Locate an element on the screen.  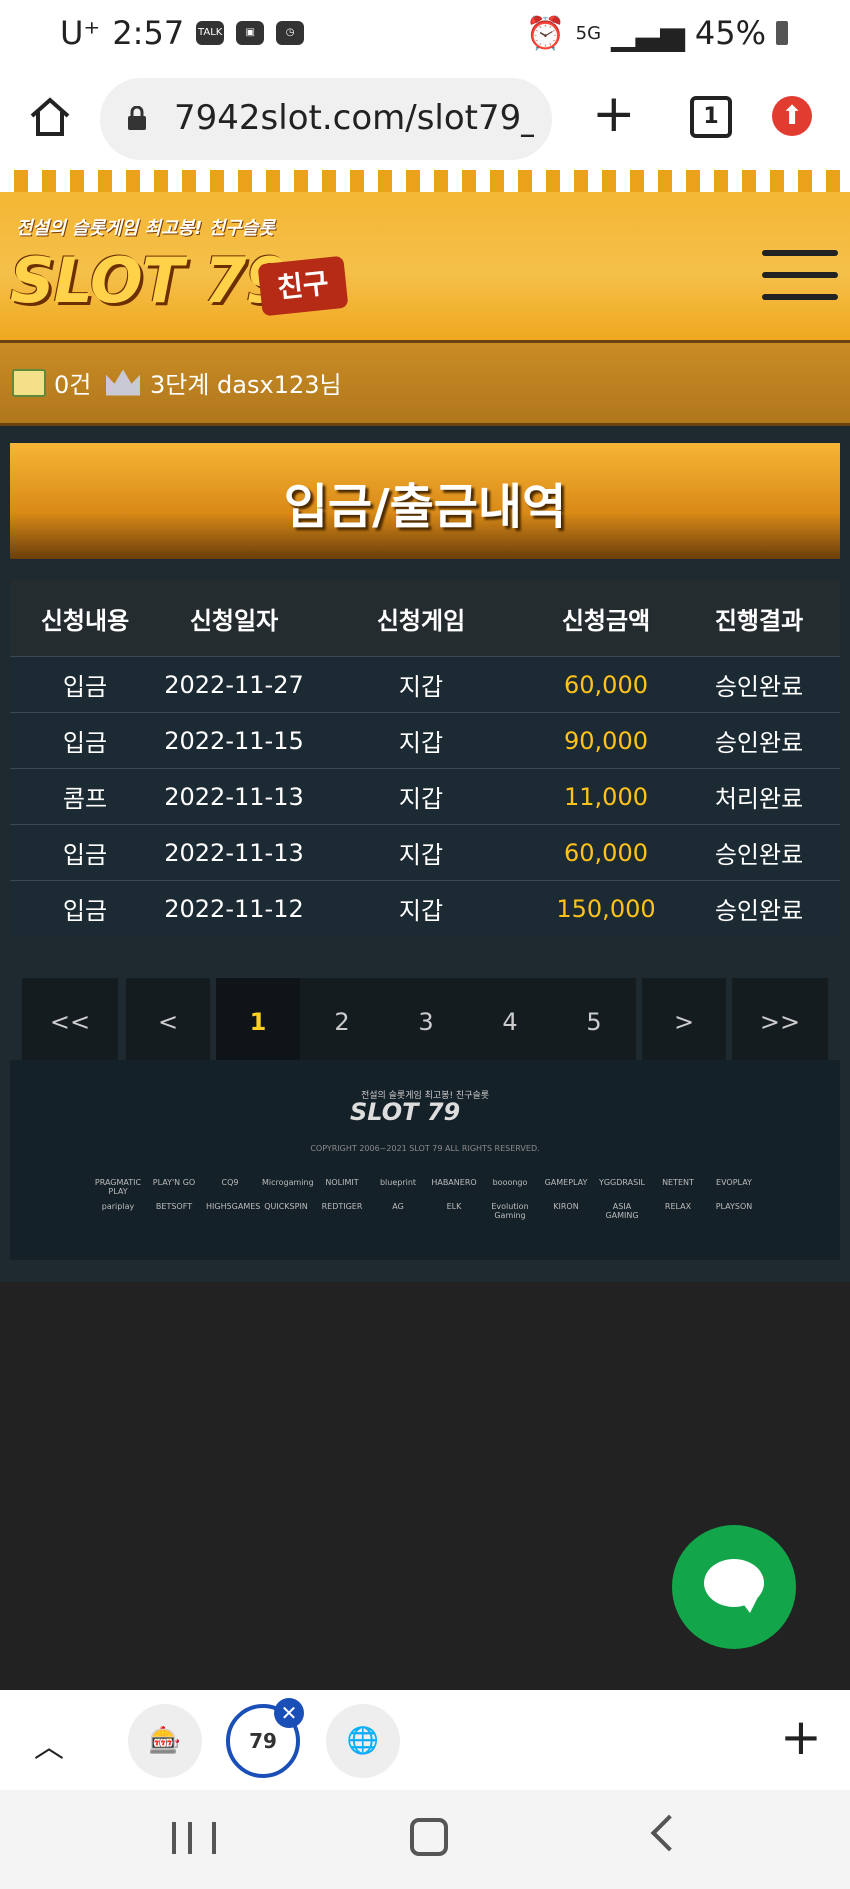
page-next-button: > is located at coordinates (684, 1022).